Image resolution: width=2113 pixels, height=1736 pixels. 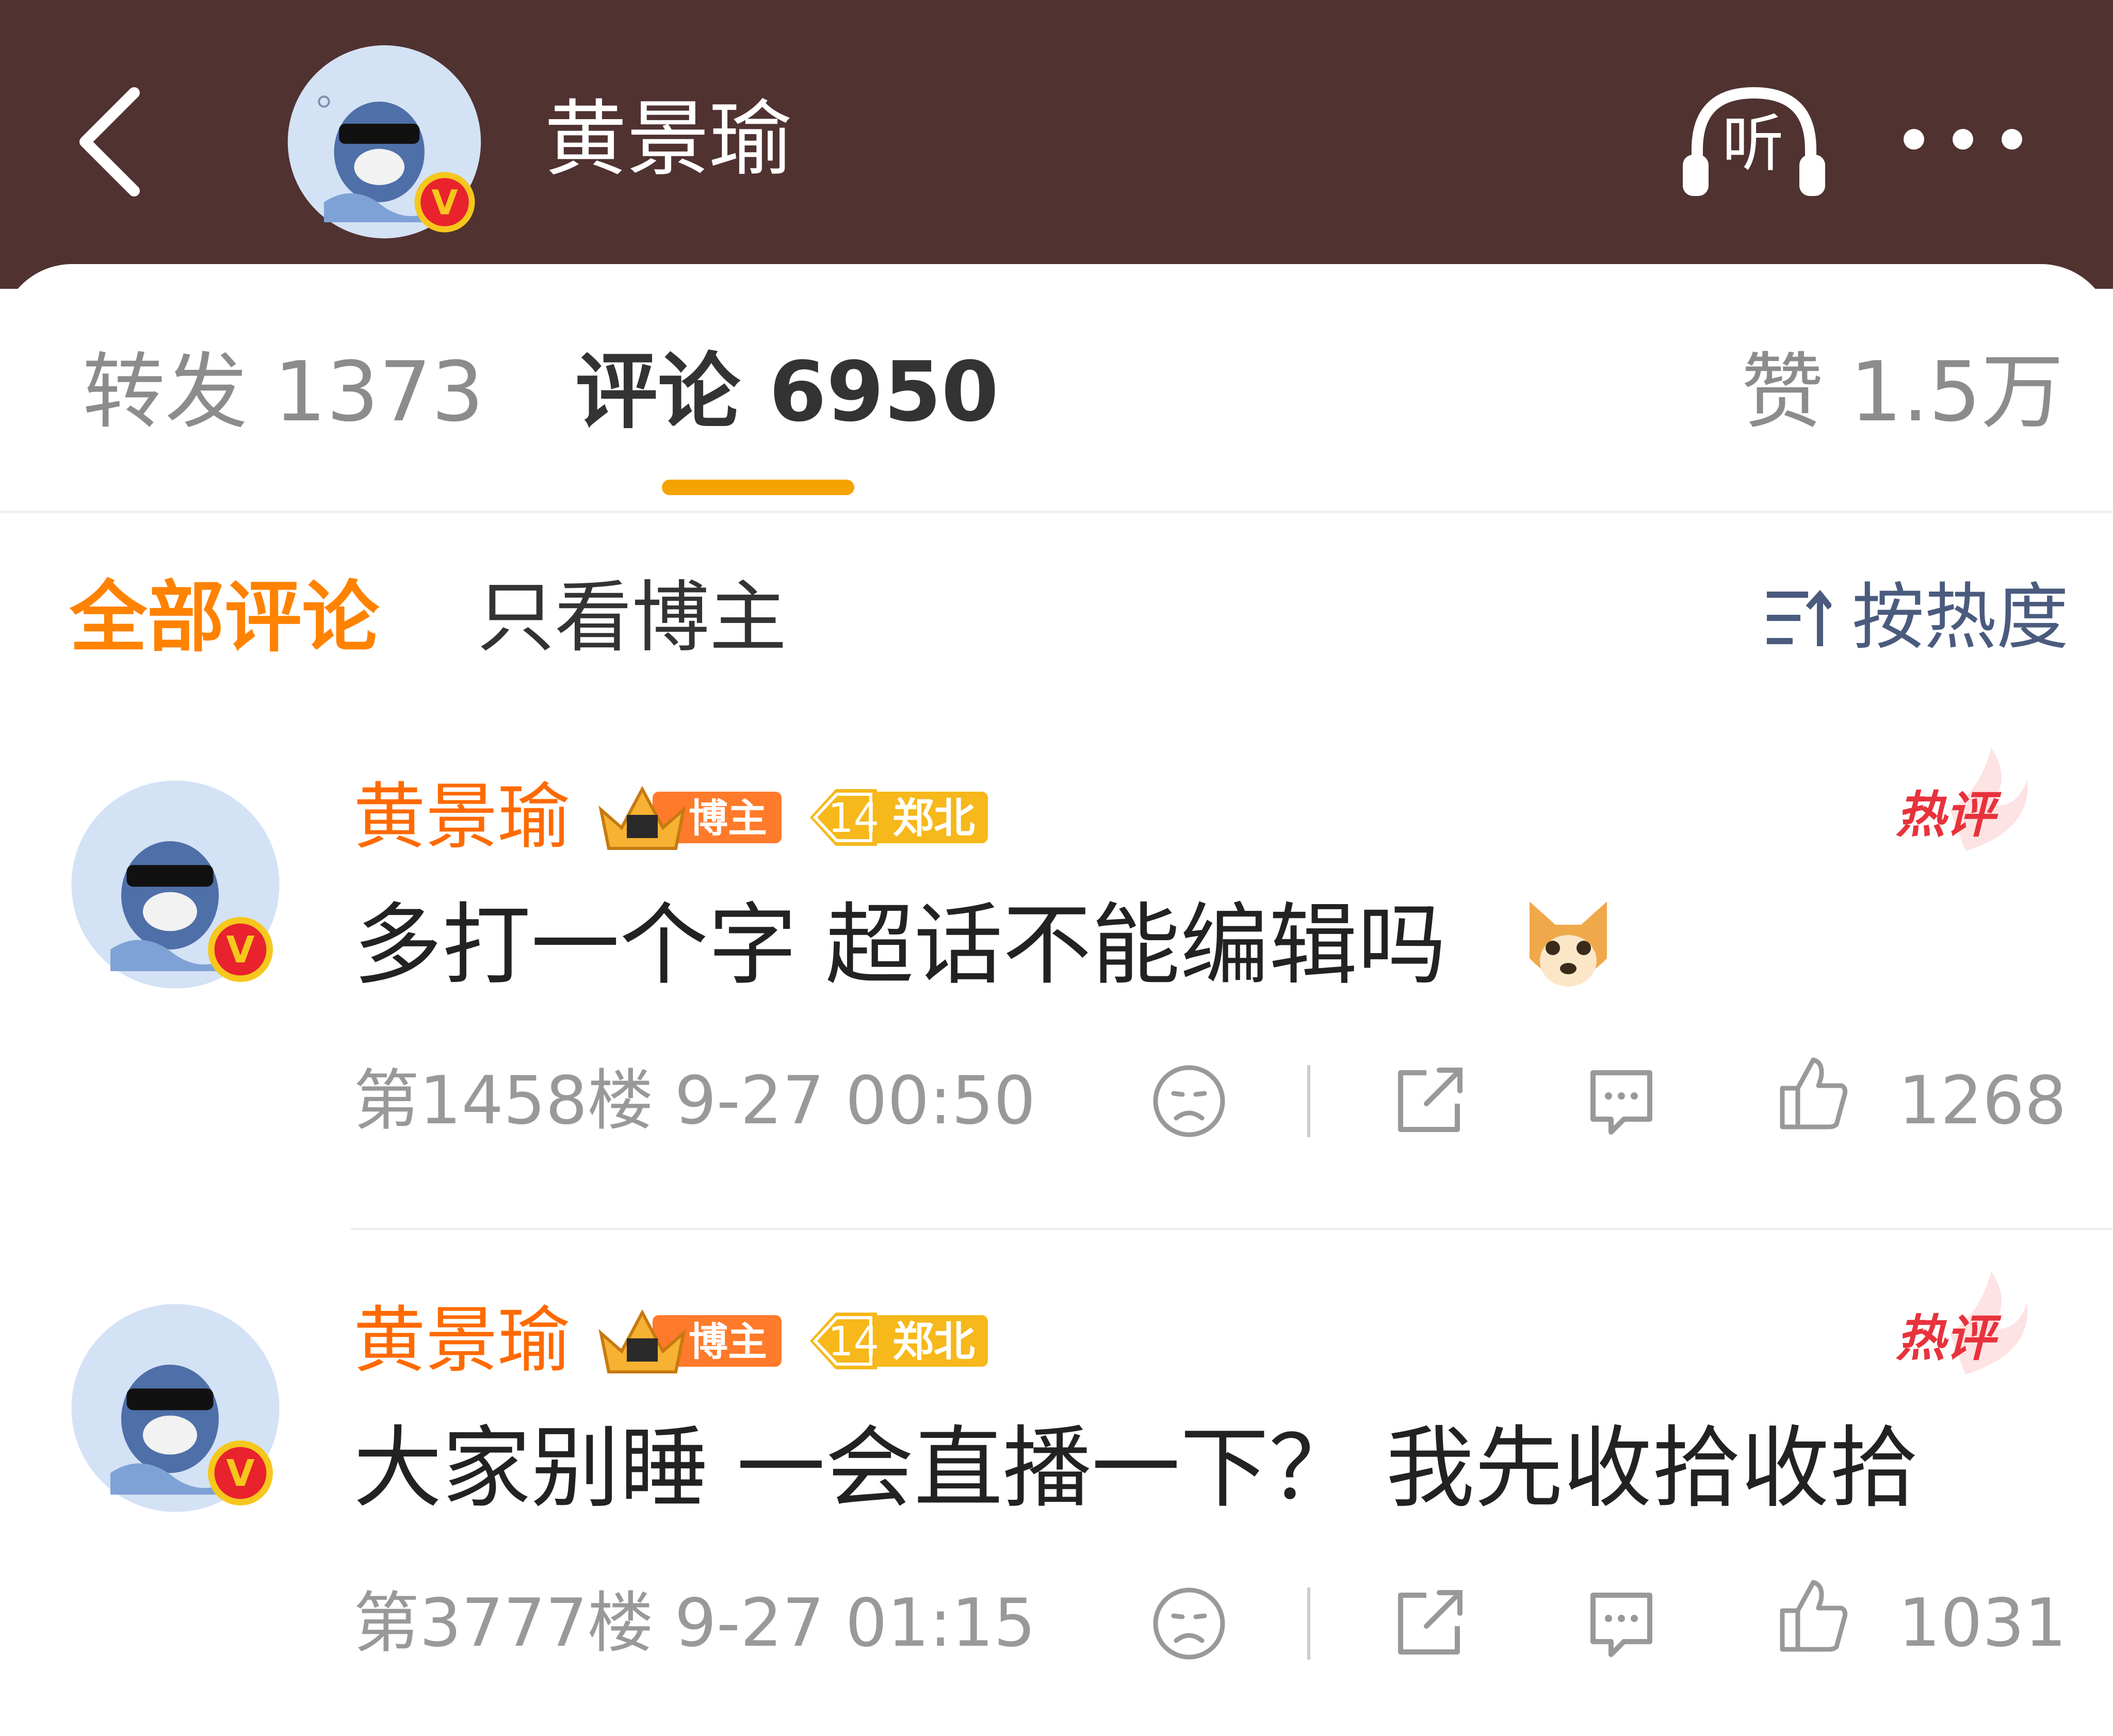 I want to click on like-count: 1268, so click(x=1982, y=1100).